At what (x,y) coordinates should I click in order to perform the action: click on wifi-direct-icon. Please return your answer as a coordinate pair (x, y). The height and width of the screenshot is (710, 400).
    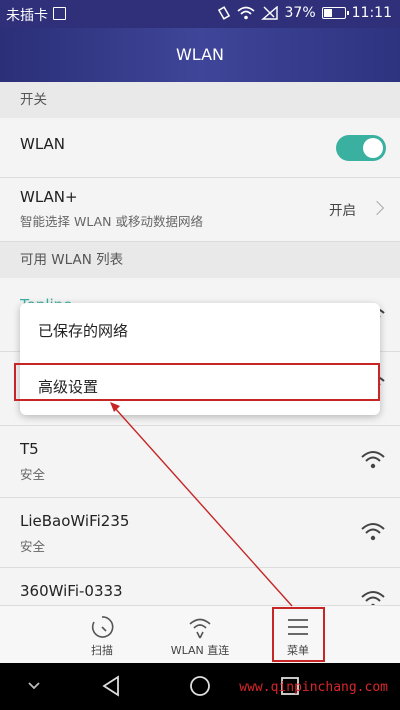
    Looking at the image, I should click on (200, 628).